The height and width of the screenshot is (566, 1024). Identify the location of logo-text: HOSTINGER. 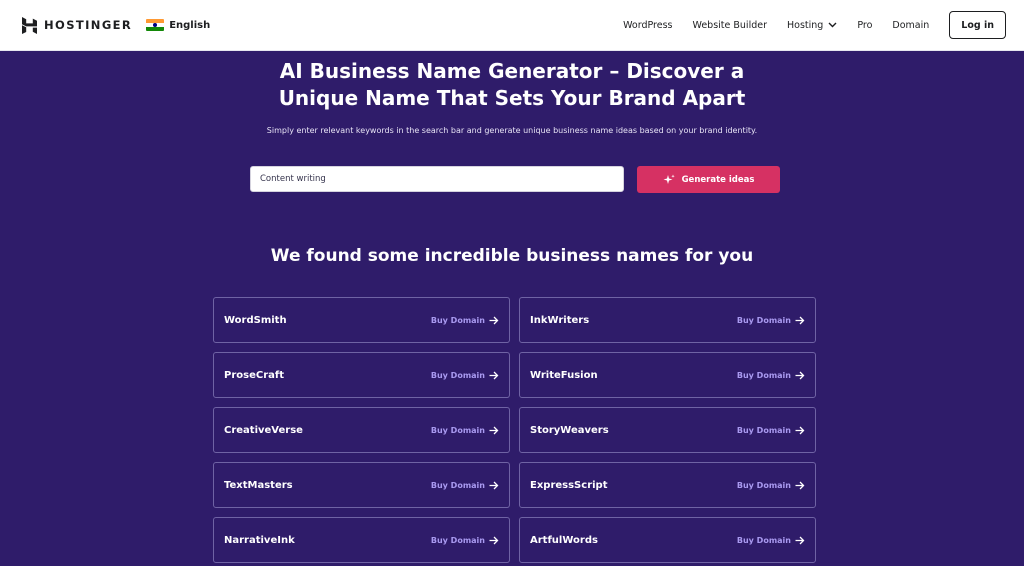
(88, 25).